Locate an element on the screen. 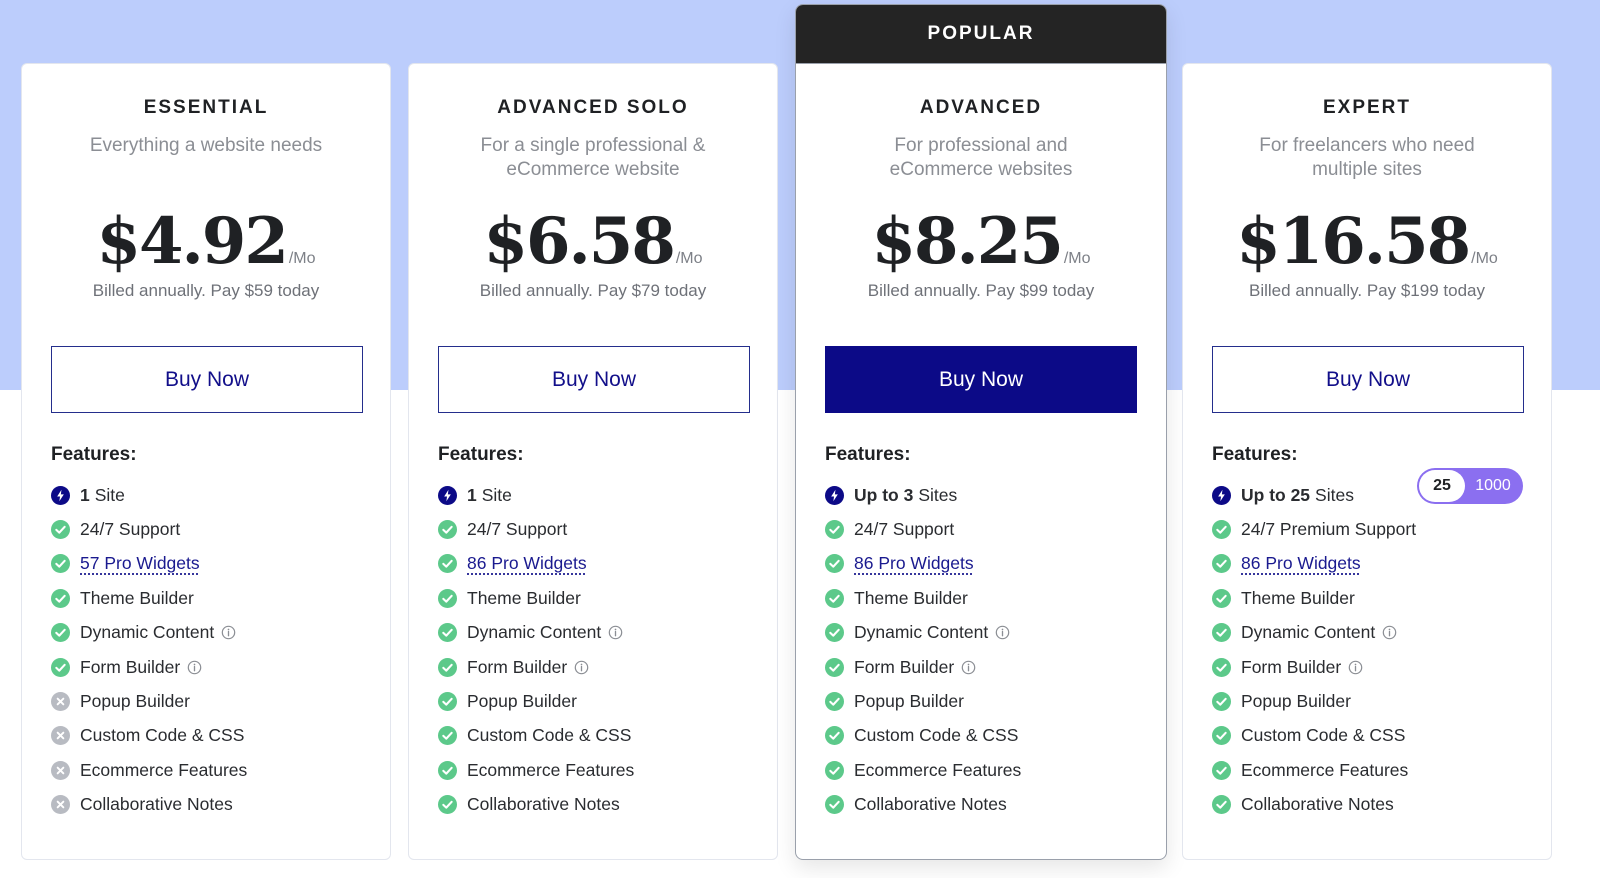 The width and height of the screenshot is (1600, 878). plan-description: Everything a website needs is located at coordinates (206, 145).